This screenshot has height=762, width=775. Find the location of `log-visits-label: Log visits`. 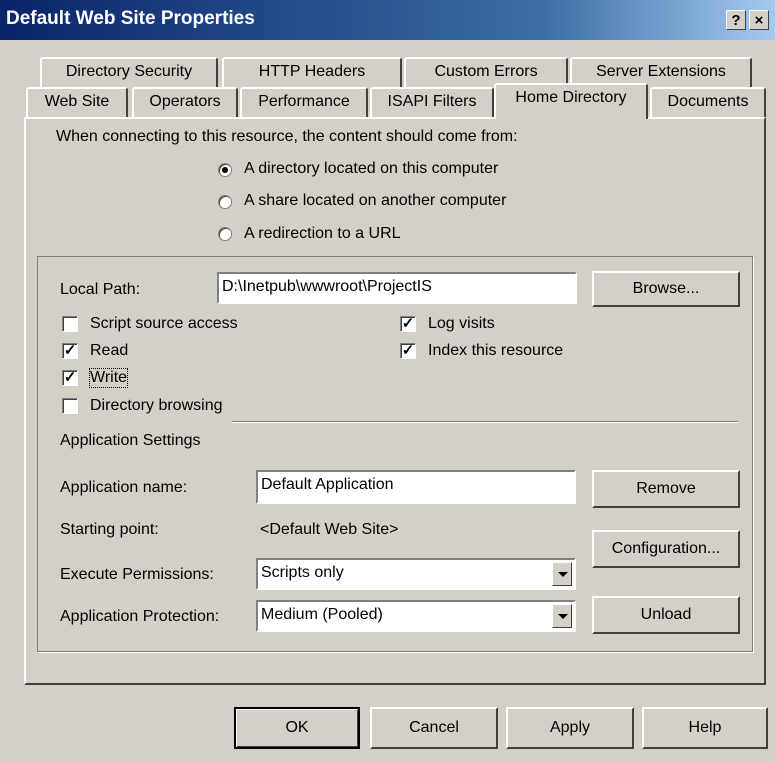

log-visits-label: Log visits is located at coordinates (461, 323).